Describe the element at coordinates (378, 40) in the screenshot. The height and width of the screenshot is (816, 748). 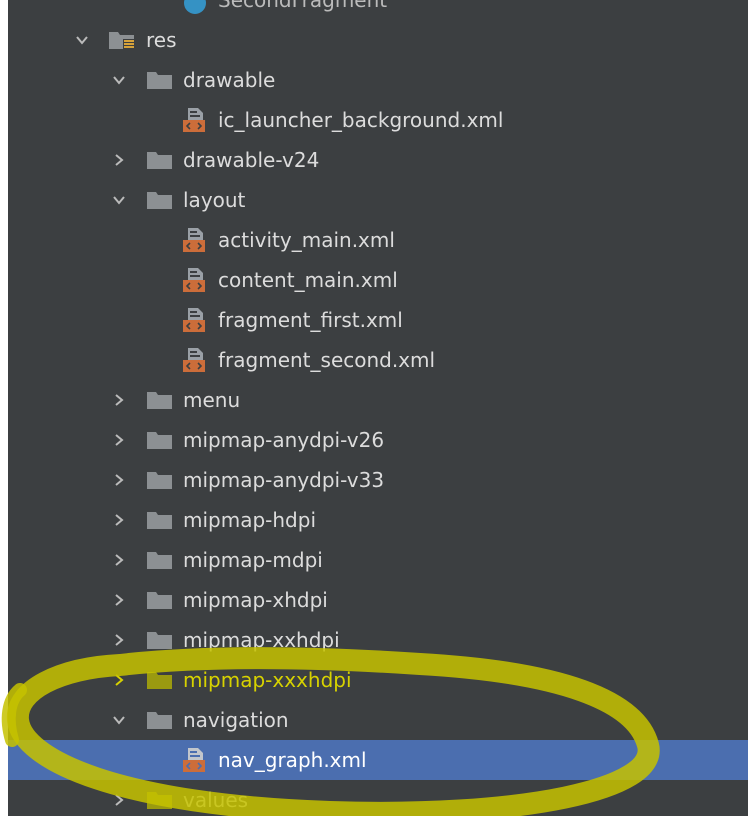
I see `tree-item-res: res` at that location.